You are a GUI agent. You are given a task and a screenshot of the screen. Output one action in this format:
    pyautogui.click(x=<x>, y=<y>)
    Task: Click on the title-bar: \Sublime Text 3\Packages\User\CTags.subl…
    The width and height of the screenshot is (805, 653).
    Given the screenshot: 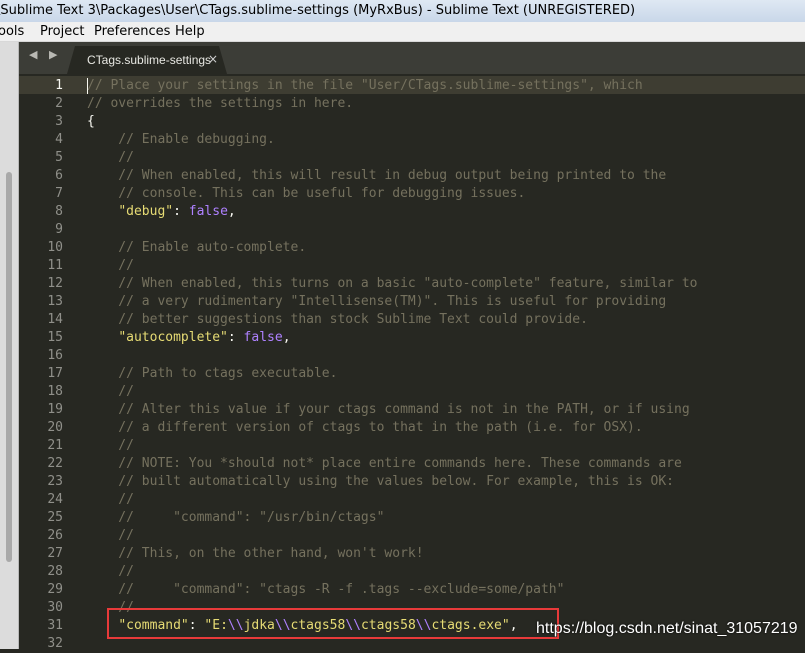 What is the action you would take?
    pyautogui.click(x=402, y=11)
    